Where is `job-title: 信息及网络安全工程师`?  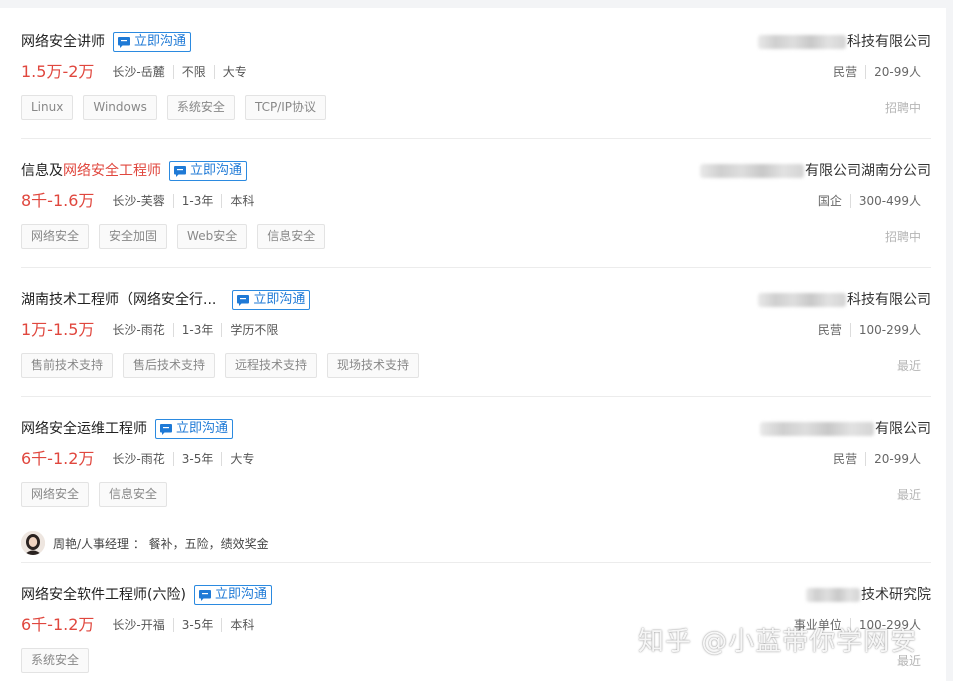 job-title: 信息及网络安全工程师 is located at coordinates (91, 171).